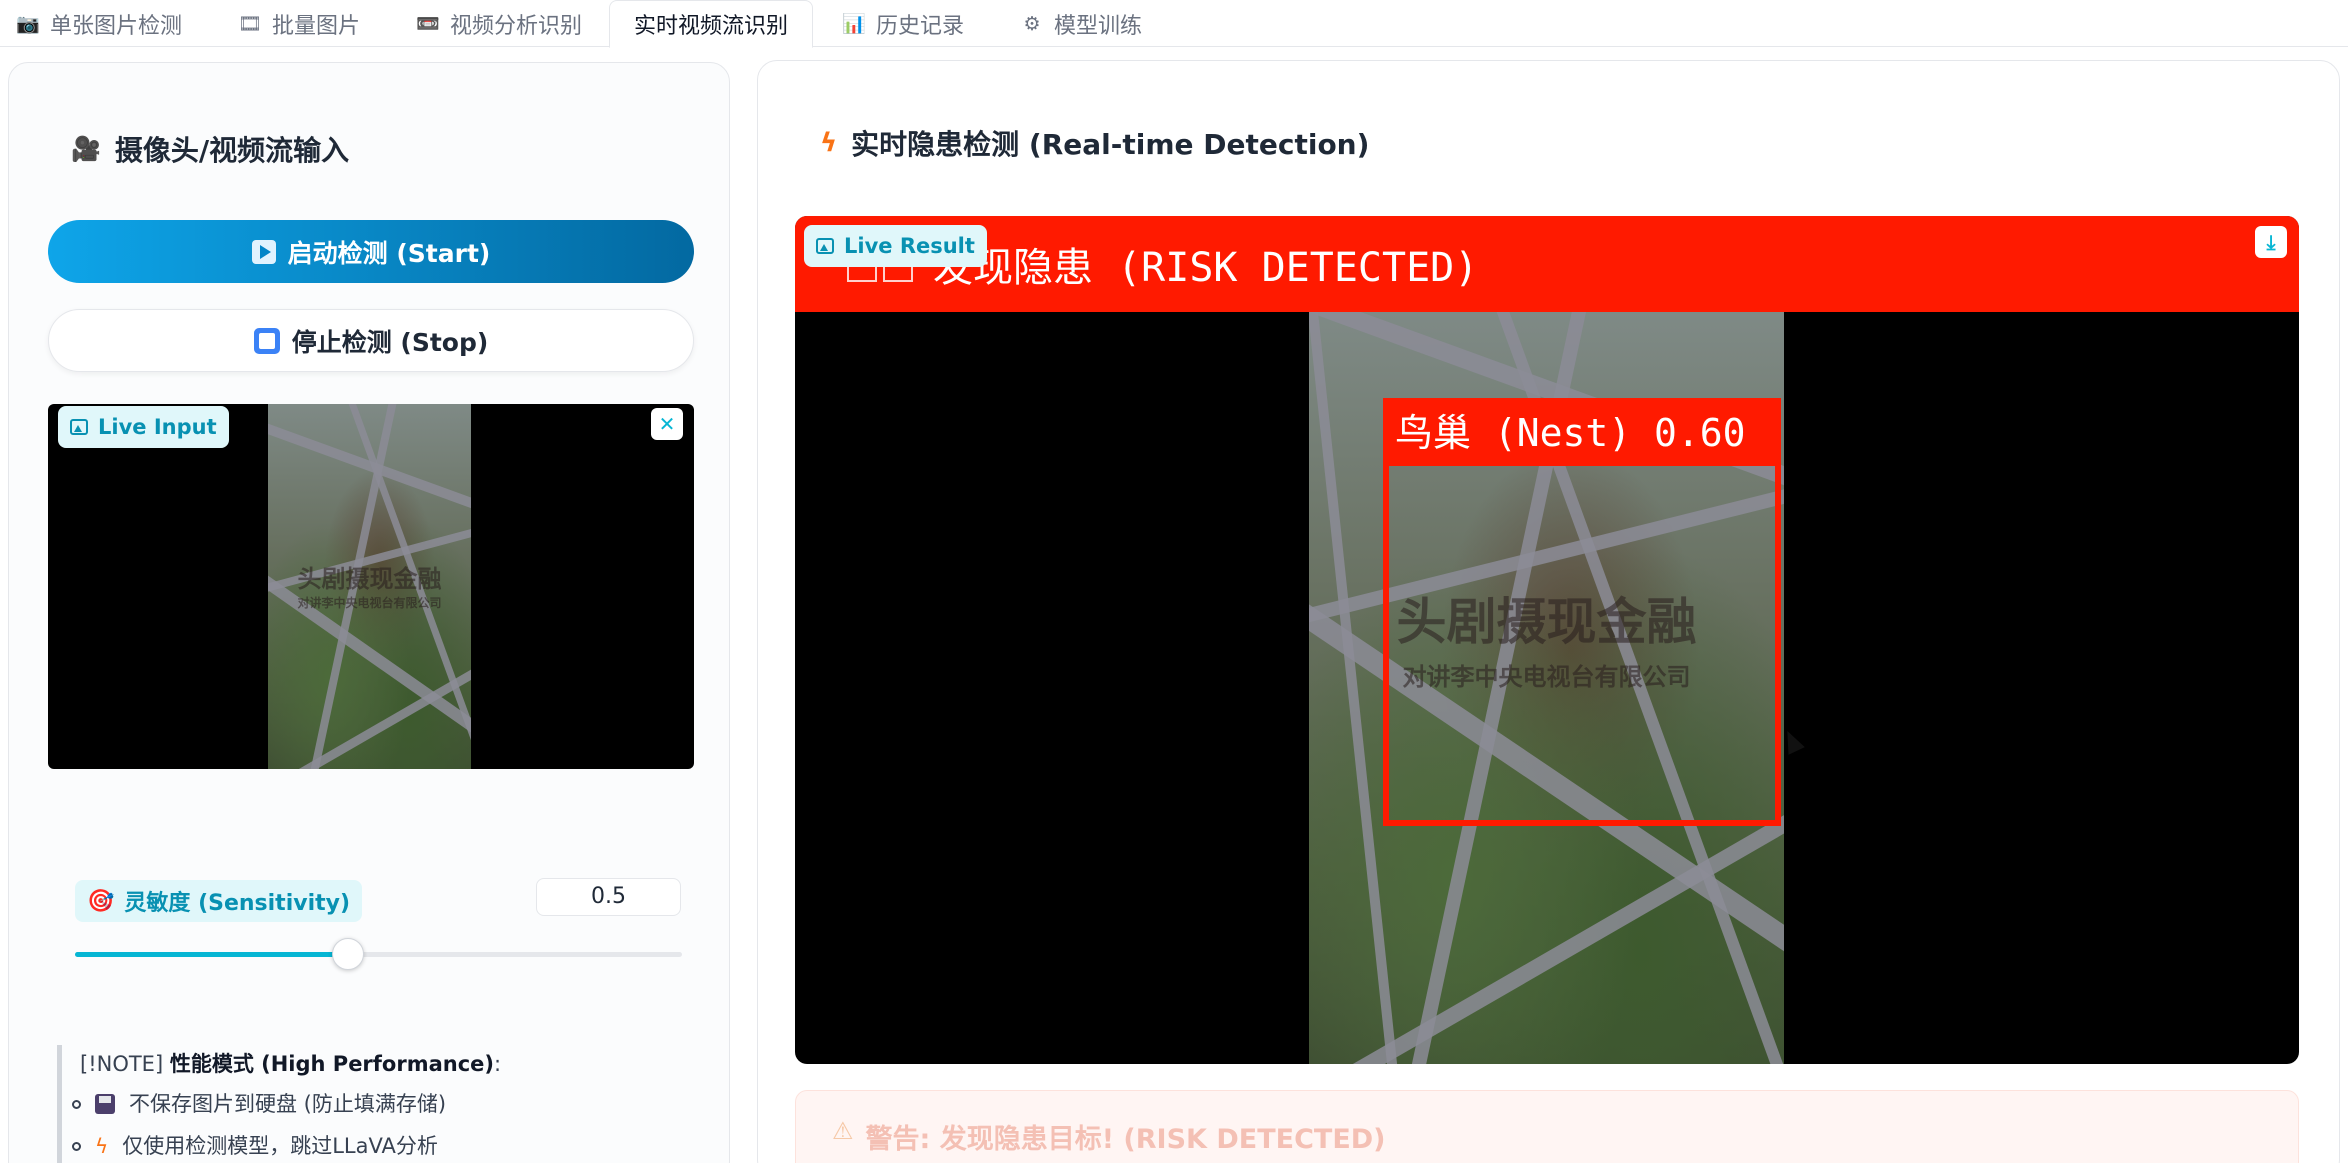 The width and height of the screenshot is (2348, 1163). What do you see at coordinates (212, 954) in the screenshot?
I see `slider-fill` at bounding box center [212, 954].